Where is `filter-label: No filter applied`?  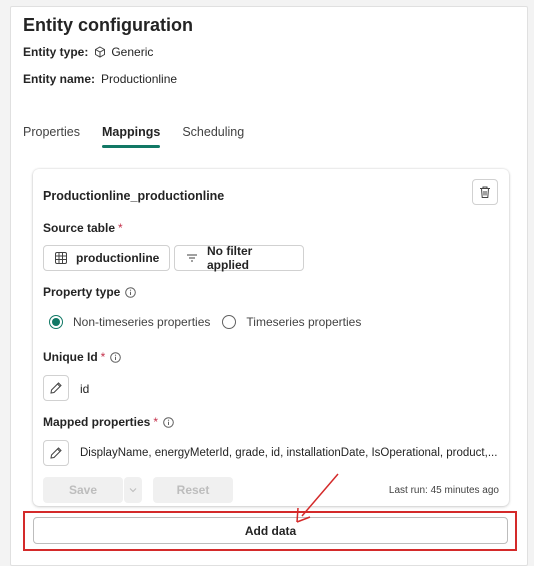
filter-label: No filter applied is located at coordinates (230, 258).